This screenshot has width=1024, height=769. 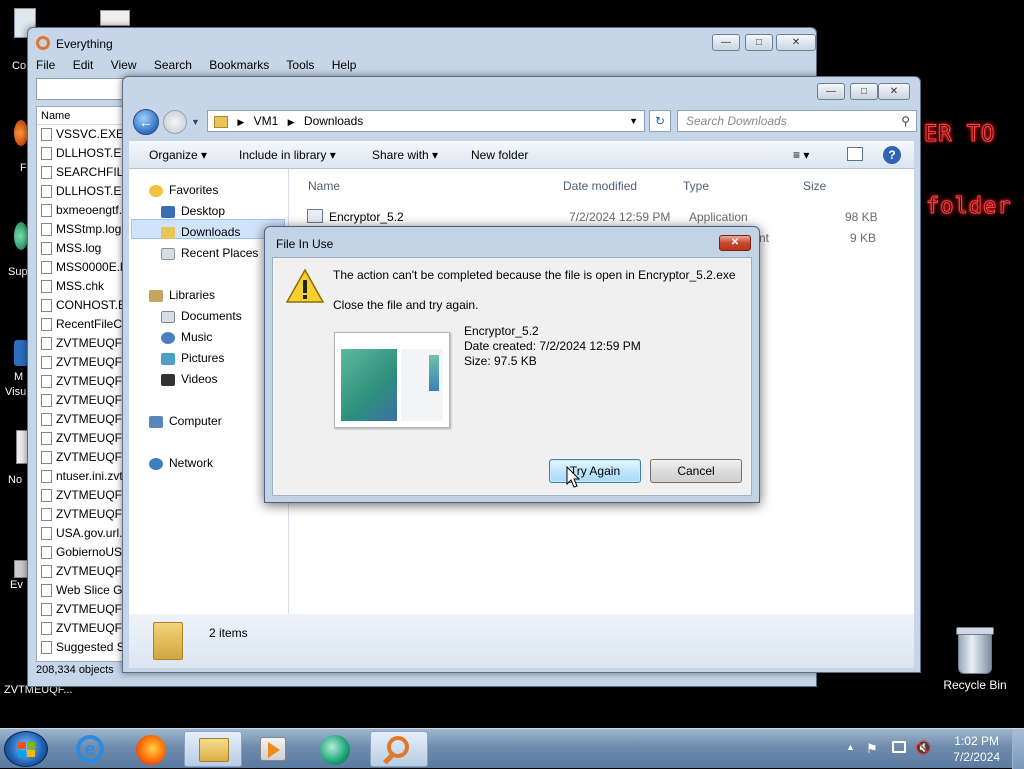 I want to click on list-item: VSSVC.EXE-B, so click(x=85, y=134).